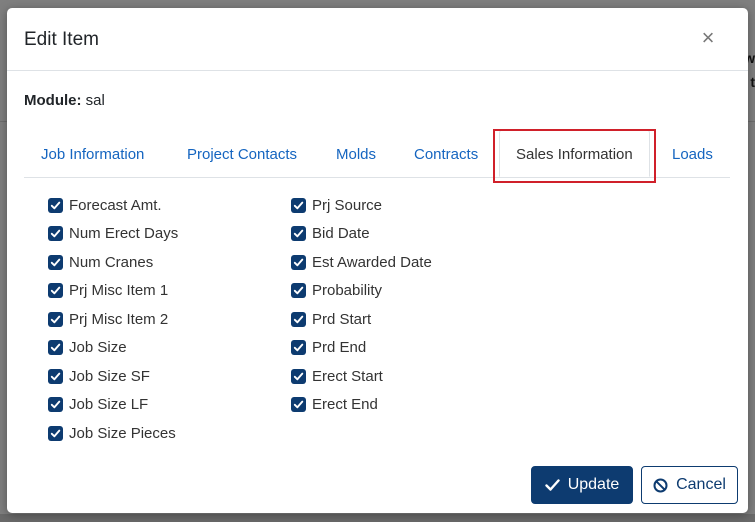 The height and width of the screenshot is (522, 755). Describe the element at coordinates (109, 405) in the screenshot. I see `checkbox-label: Job Size LF` at that location.